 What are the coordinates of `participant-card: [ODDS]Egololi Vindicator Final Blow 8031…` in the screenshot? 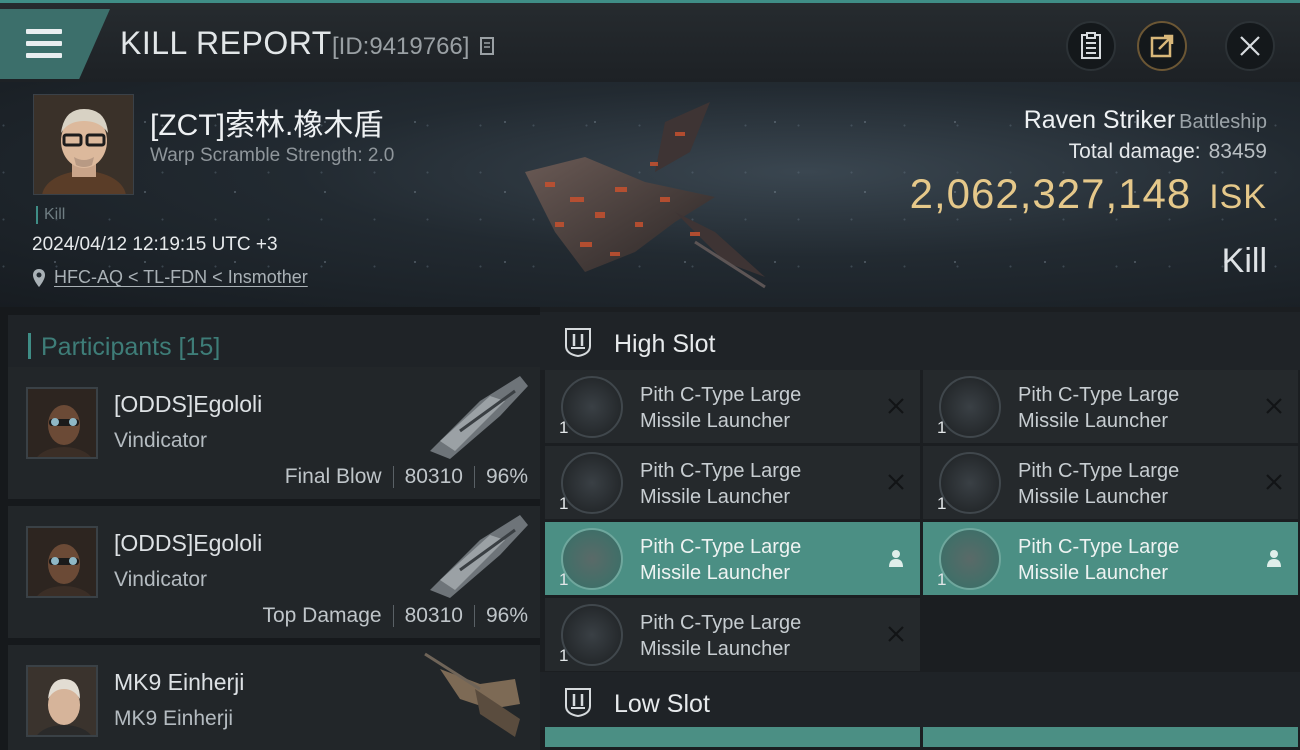 It's located at (274, 433).